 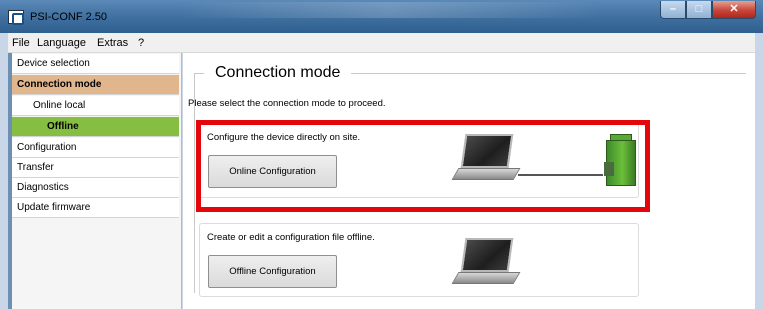 What do you see at coordinates (390, 10) in the screenshot?
I see `title-bar-gloss` at bounding box center [390, 10].